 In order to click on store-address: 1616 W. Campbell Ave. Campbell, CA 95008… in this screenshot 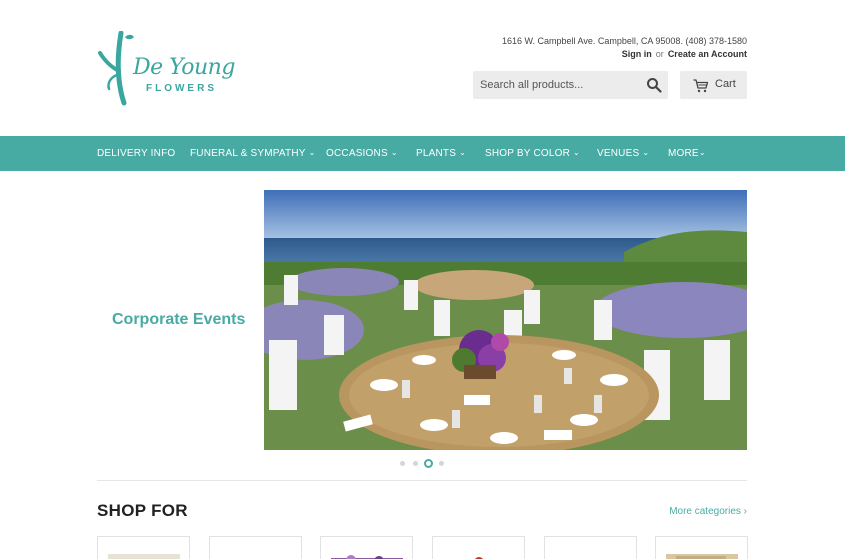, I will do `click(624, 41)`.